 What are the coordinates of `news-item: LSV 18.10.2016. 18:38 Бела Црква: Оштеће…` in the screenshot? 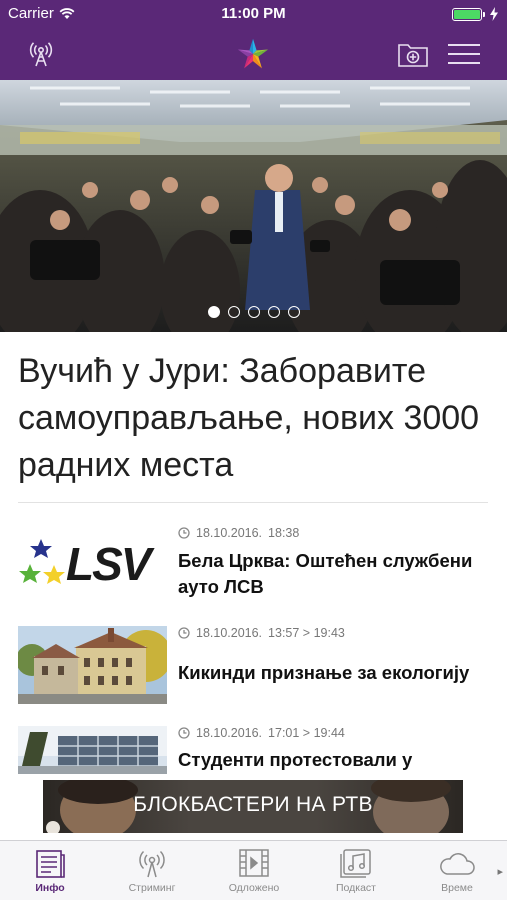 It's located at (258, 566).